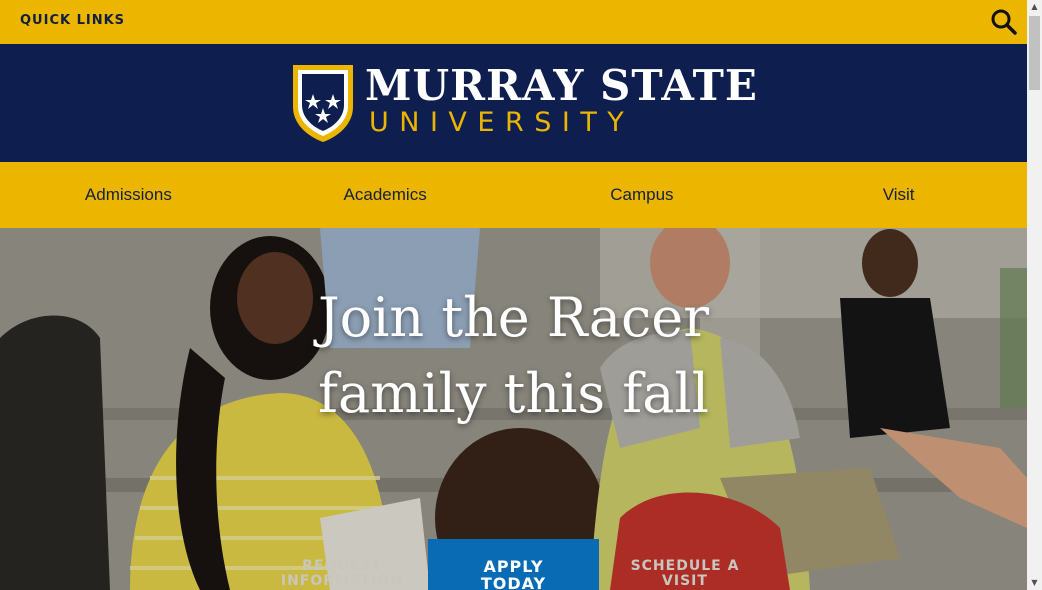 The height and width of the screenshot is (590, 1042). Describe the element at coordinates (1034, 53) in the screenshot. I see `scrollbar-thumb` at that location.